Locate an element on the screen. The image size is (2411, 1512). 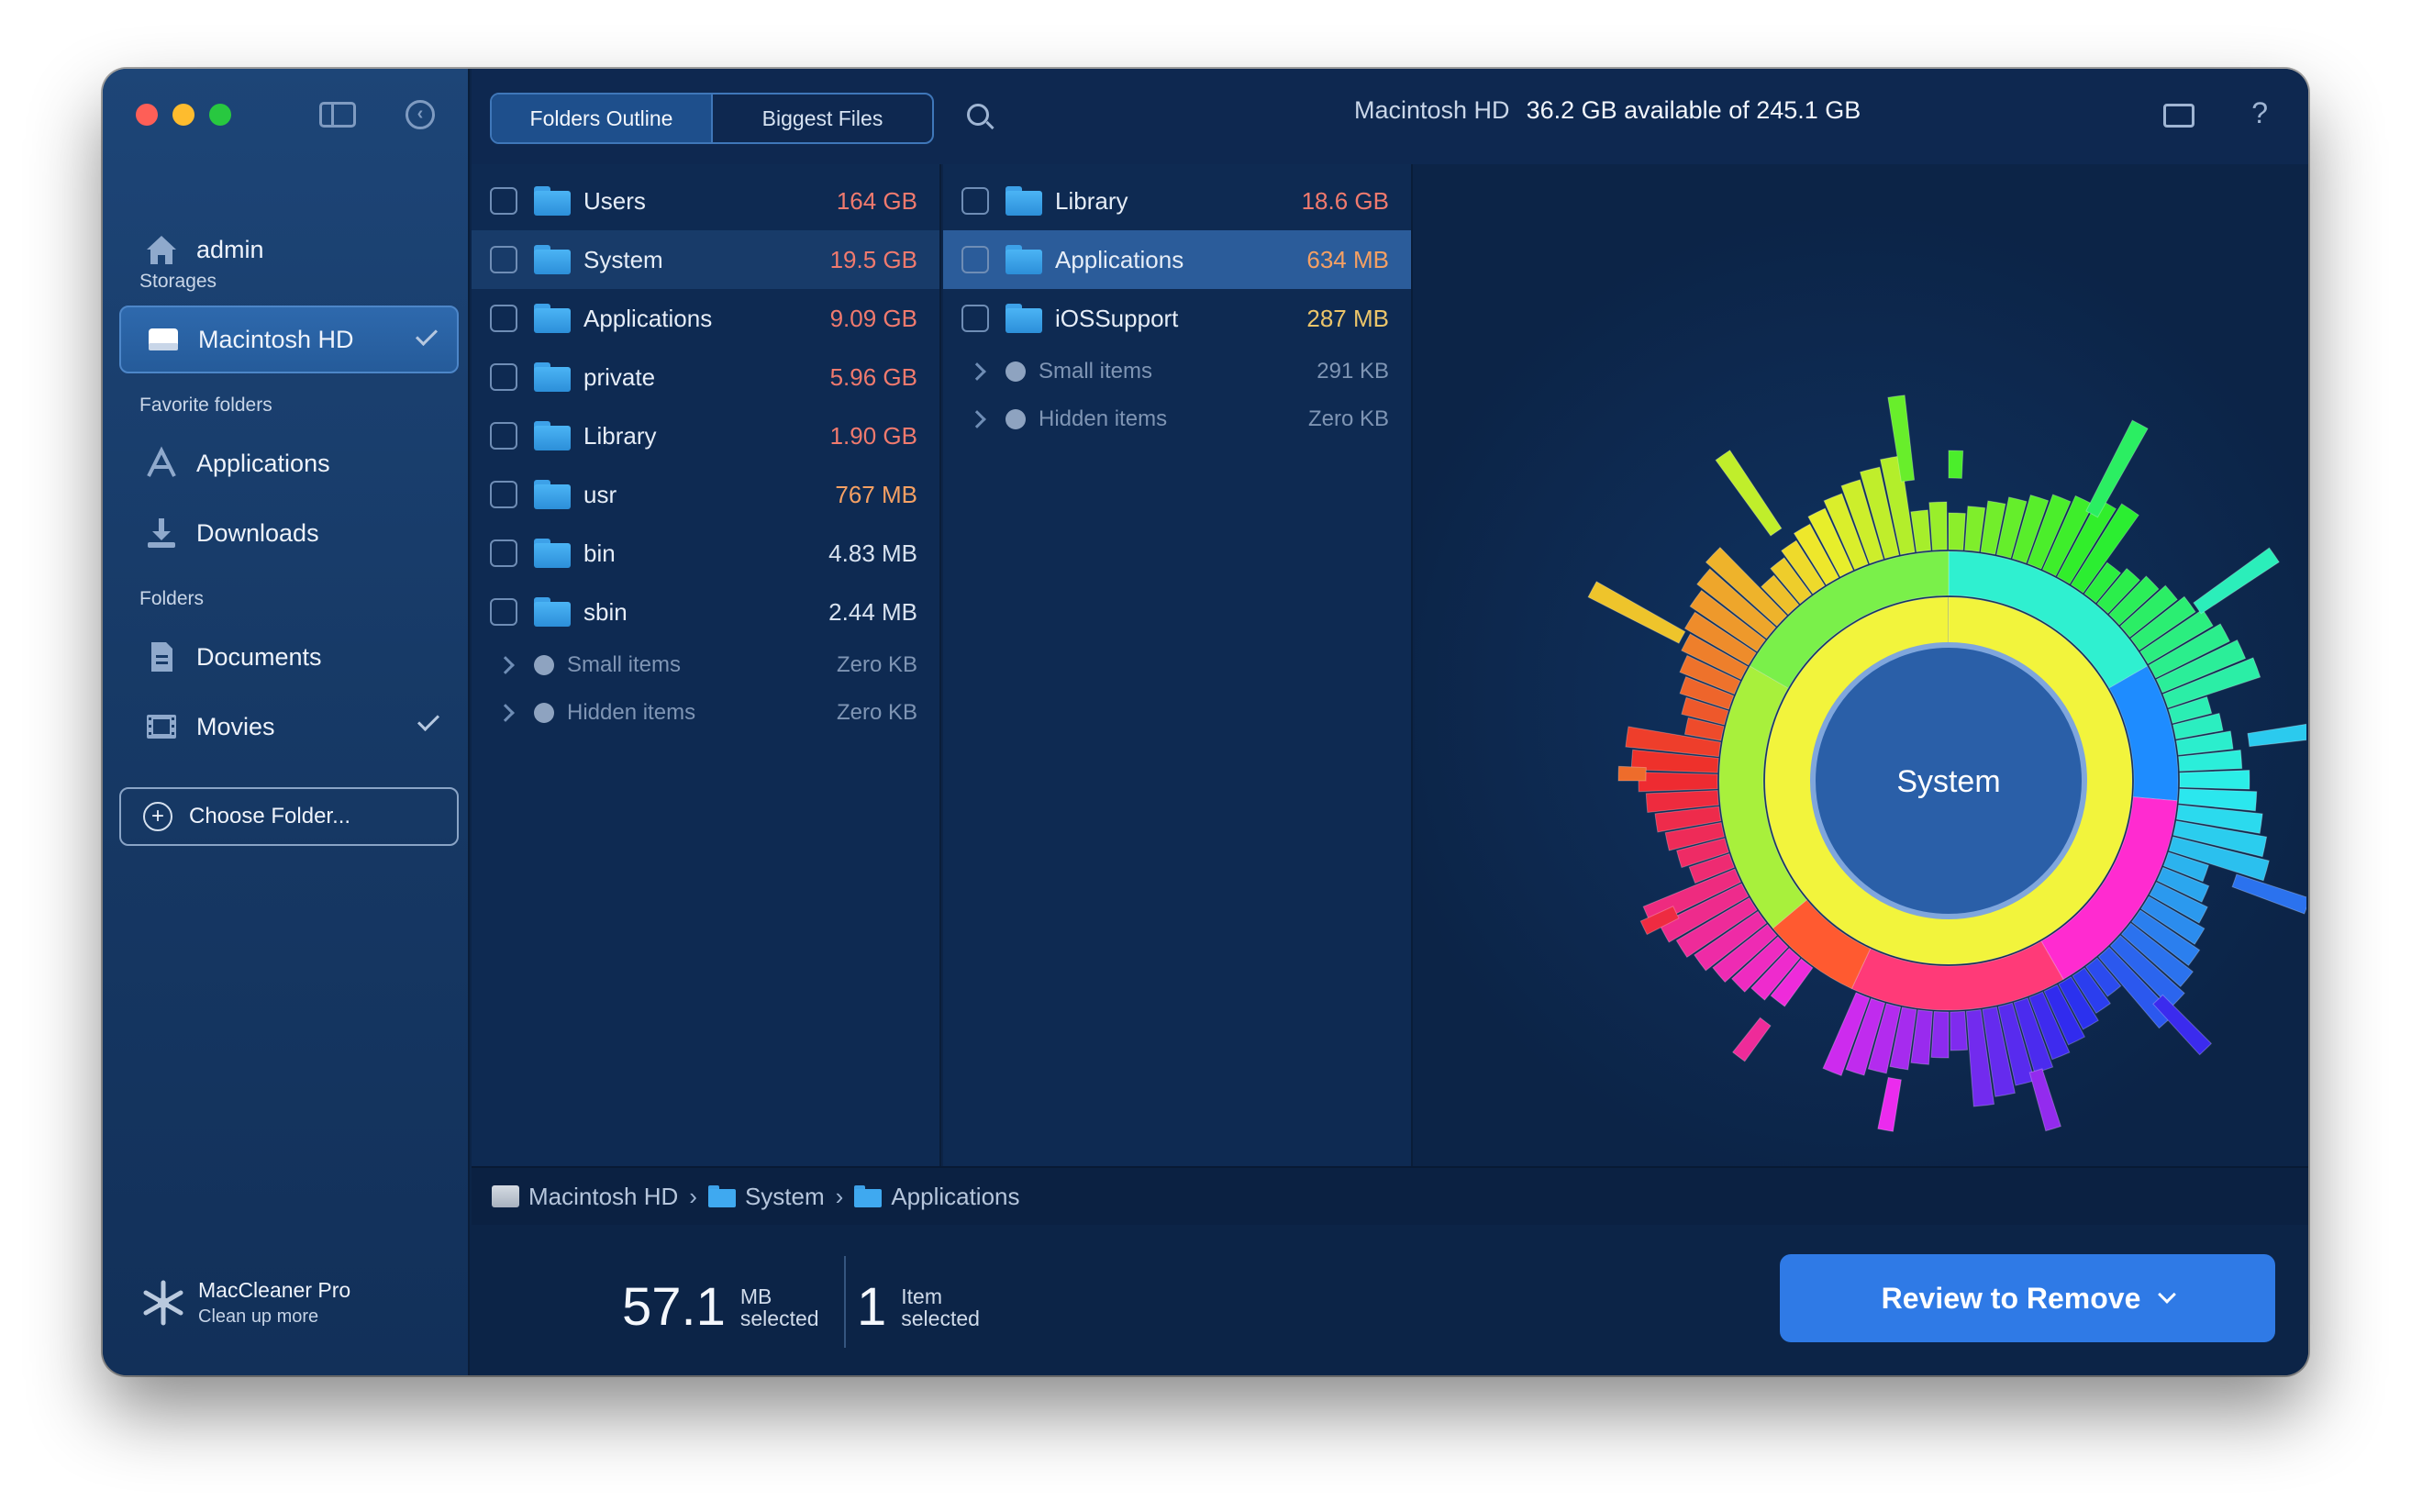
item-size: 9.09 GB is located at coordinates (873, 318).